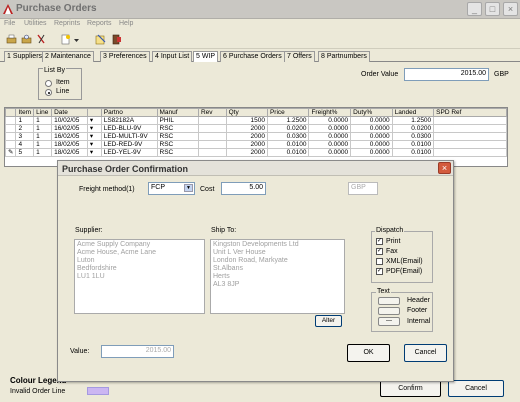 The width and height of the screenshot is (520, 402). I want to click on column-header: Price, so click(288, 112).